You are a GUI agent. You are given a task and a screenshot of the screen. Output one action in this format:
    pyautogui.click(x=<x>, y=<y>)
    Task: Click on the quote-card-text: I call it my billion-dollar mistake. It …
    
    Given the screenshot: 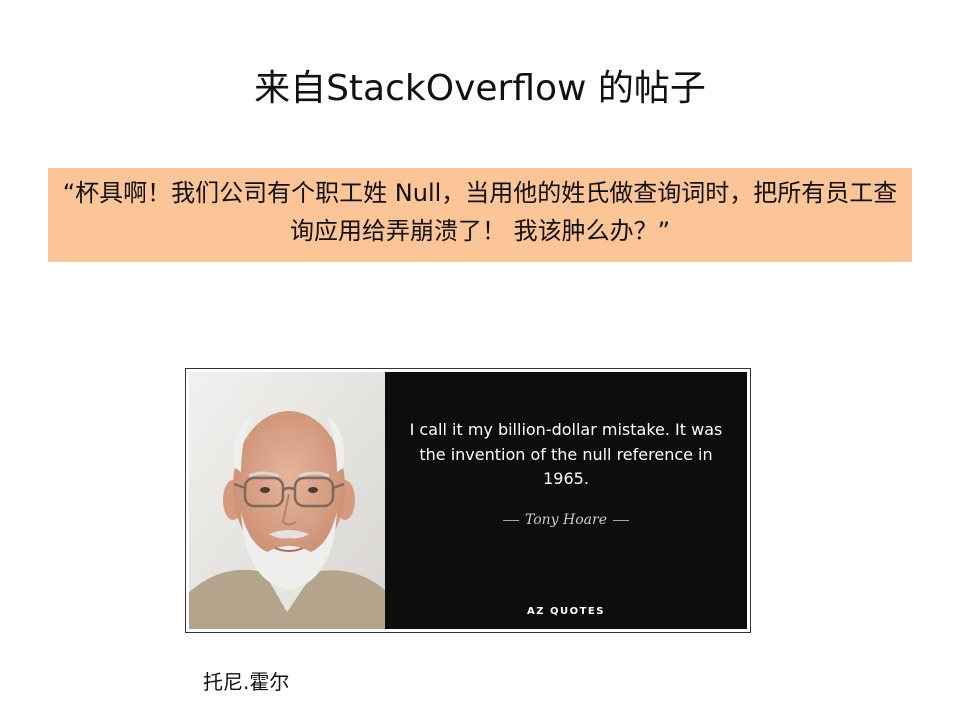 What is the action you would take?
    pyautogui.click(x=566, y=454)
    